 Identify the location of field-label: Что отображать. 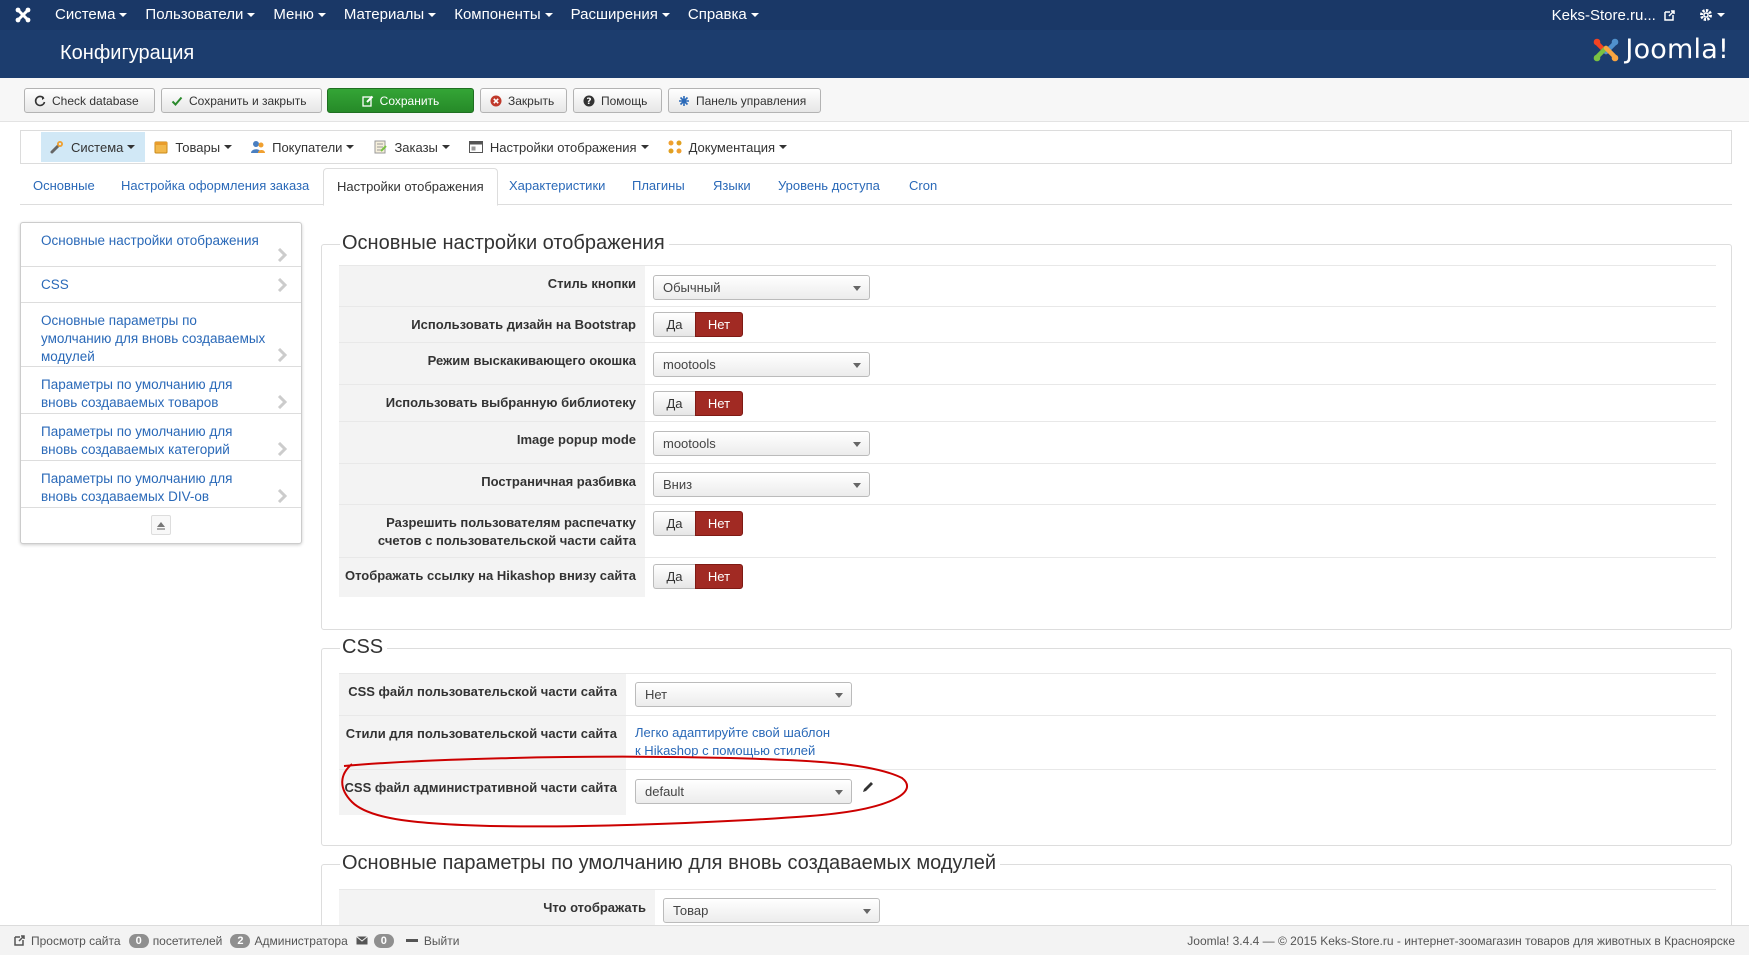
(497, 909).